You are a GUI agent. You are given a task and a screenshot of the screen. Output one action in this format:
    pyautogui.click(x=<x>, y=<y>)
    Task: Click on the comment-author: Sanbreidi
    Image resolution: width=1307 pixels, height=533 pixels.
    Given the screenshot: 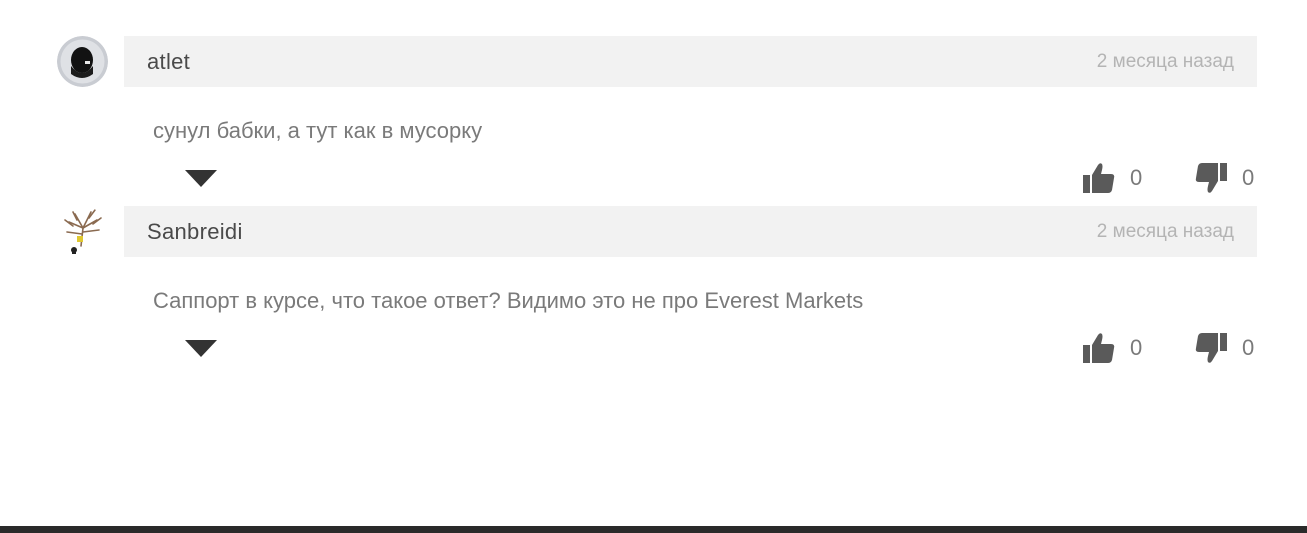 What is the action you would take?
    pyautogui.click(x=195, y=231)
    